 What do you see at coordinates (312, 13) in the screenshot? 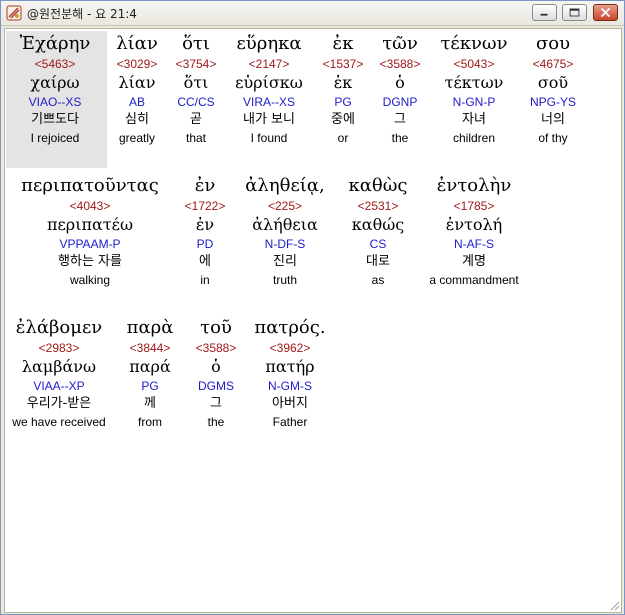
I see `title-bar: @원전분해 - 요 21:4` at bounding box center [312, 13].